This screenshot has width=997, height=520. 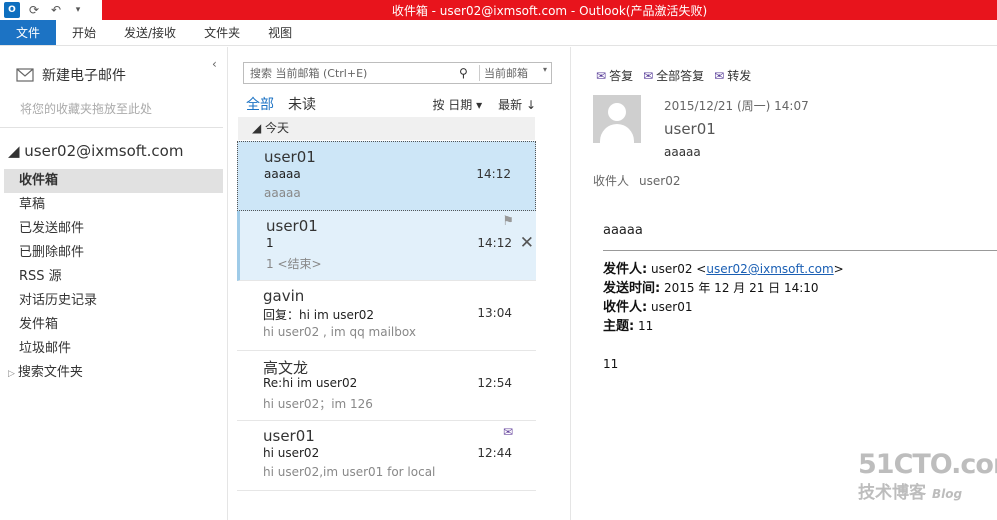 What do you see at coordinates (349, 472) in the screenshot?
I see `message-preview: hi user02,im user01 for local` at bounding box center [349, 472].